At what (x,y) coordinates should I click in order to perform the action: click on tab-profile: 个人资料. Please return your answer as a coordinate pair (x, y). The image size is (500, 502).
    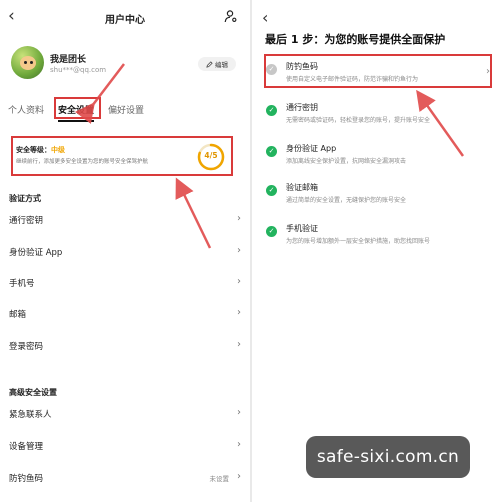
    Looking at the image, I should click on (26, 109).